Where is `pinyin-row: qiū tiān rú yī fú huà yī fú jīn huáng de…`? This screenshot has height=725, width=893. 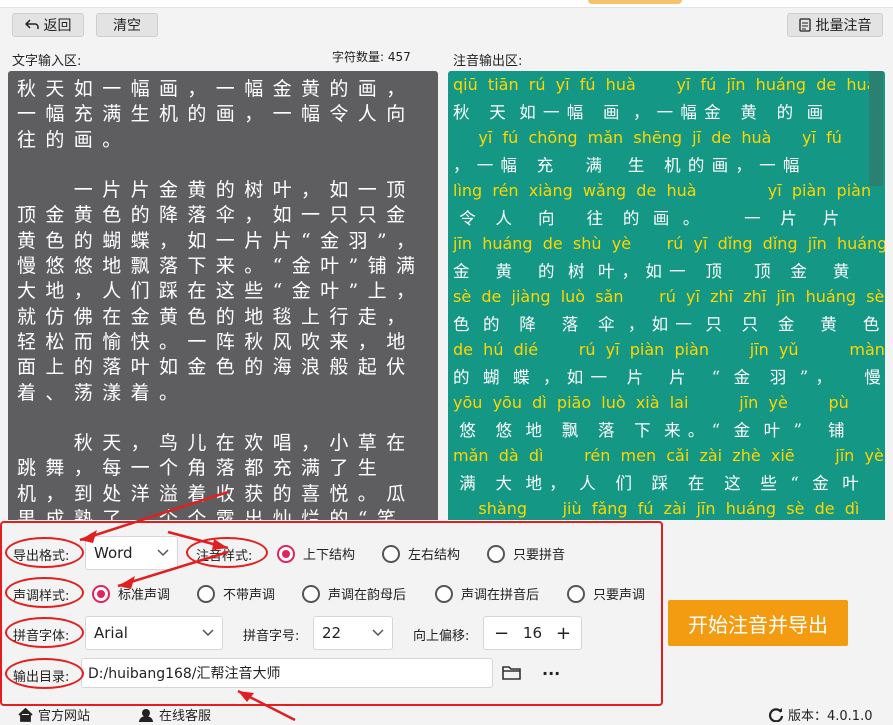
pinyin-row: qiū tiān rú yī fú huà yī fú jīn huáng de… is located at coordinates (666, 101).